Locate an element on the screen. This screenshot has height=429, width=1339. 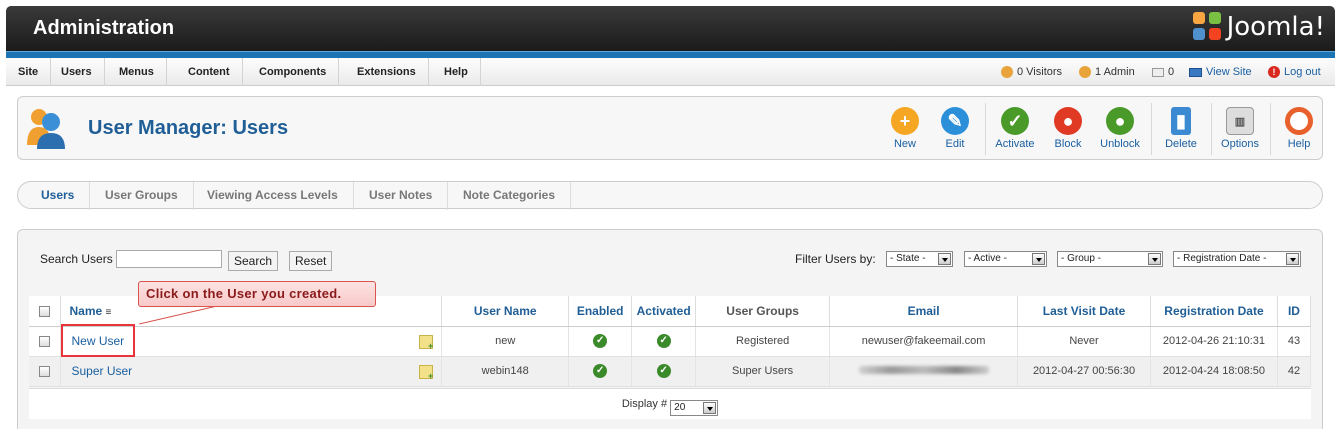
menu-content: Content is located at coordinates (209, 72).